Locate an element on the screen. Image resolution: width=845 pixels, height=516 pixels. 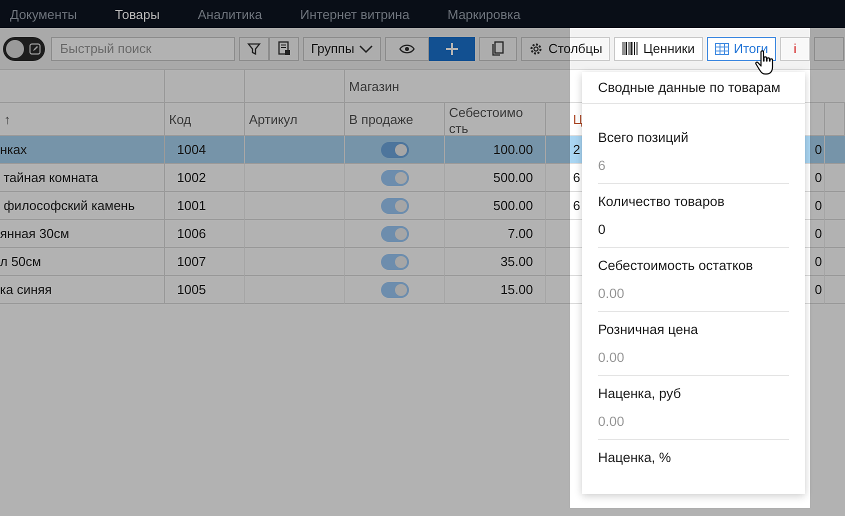
filter-icon is located at coordinates (254, 49).